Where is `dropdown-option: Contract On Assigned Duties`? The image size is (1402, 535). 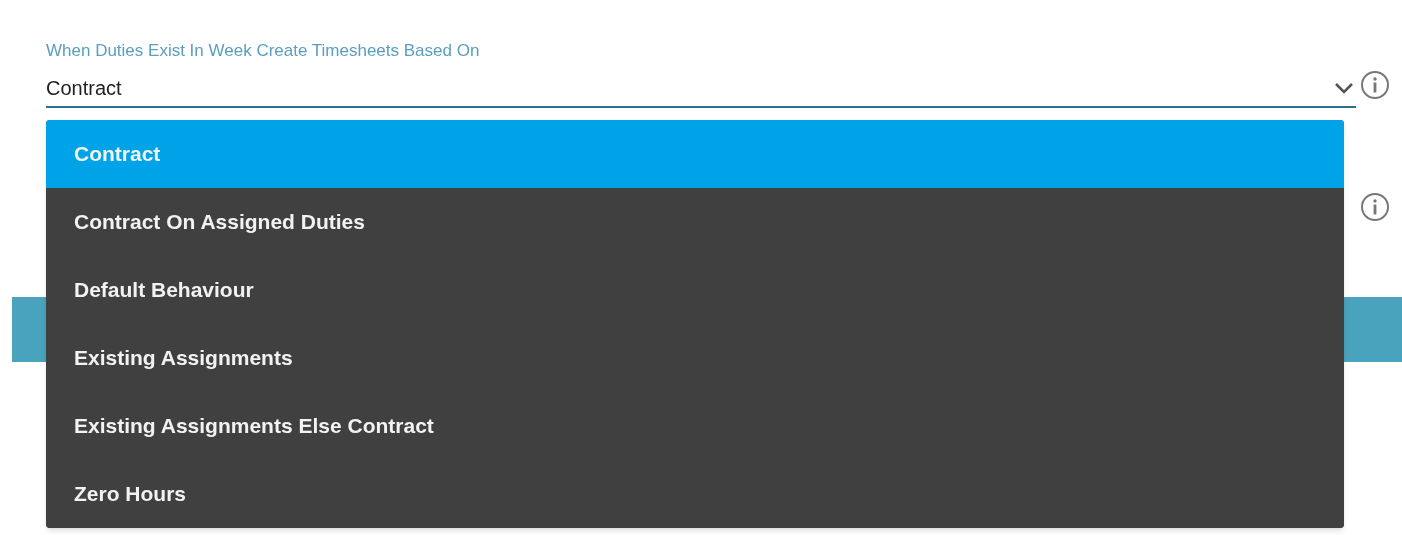 dropdown-option: Contract On Assigned Duties is located at coordinates (695, 222).